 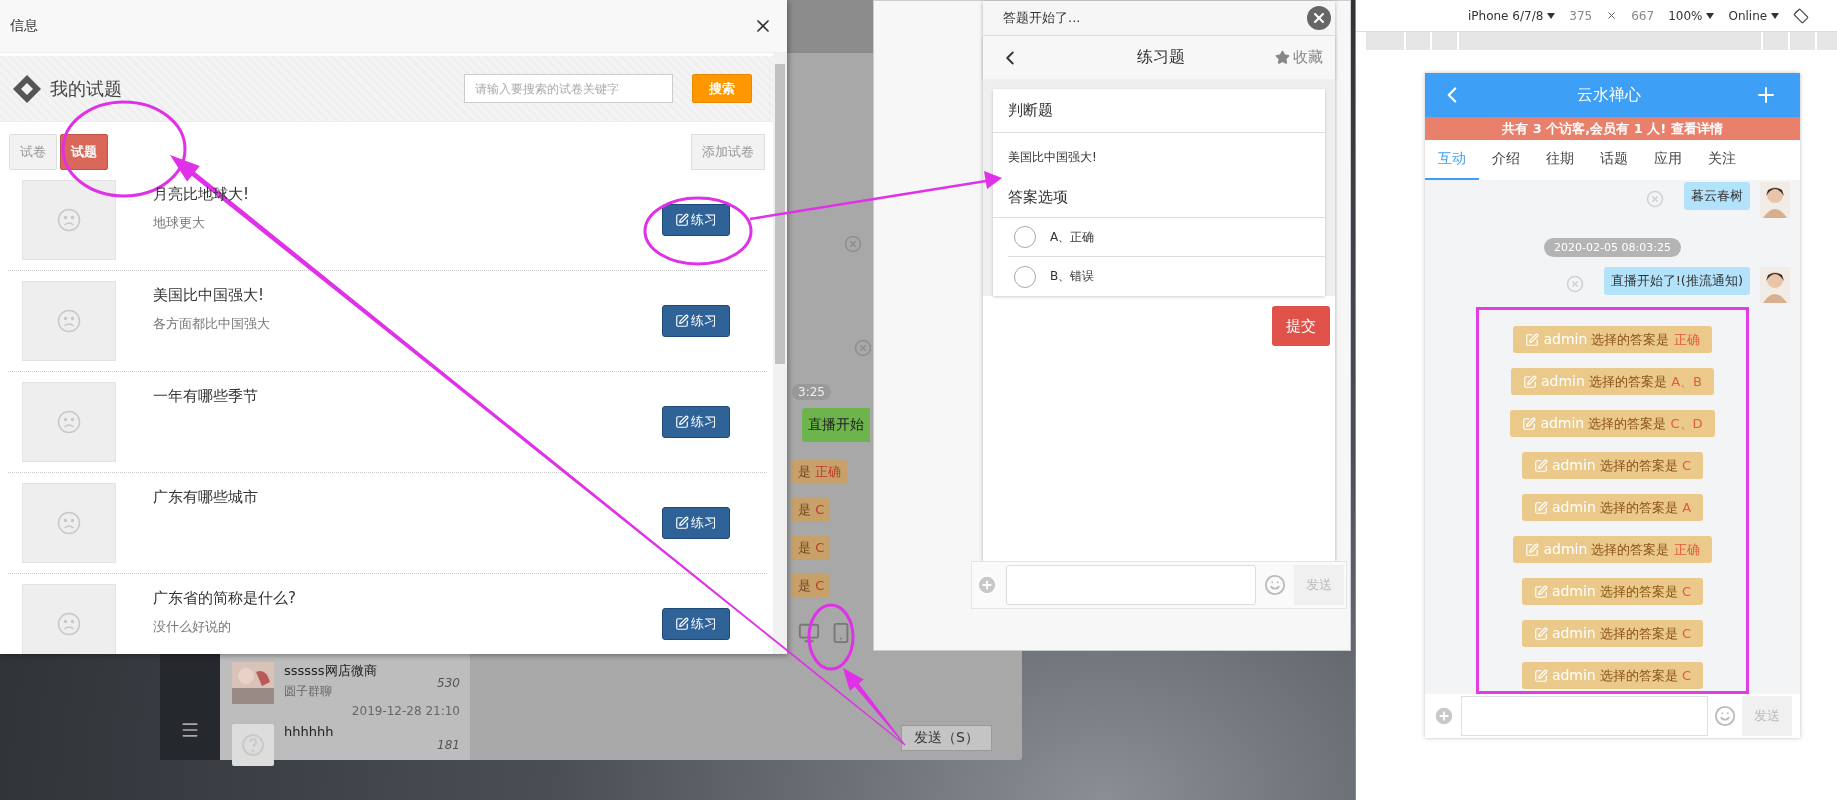 What do you see at coordinates (1722, 160) in the screenshot?
I see `tab: 关注` at bounding box center [1722, 160].